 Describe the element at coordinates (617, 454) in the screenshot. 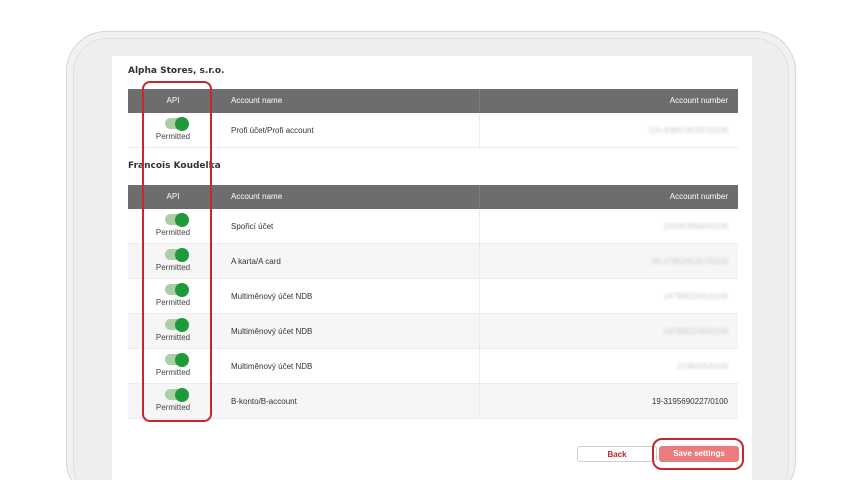

I see `back-button: Back` at that location.